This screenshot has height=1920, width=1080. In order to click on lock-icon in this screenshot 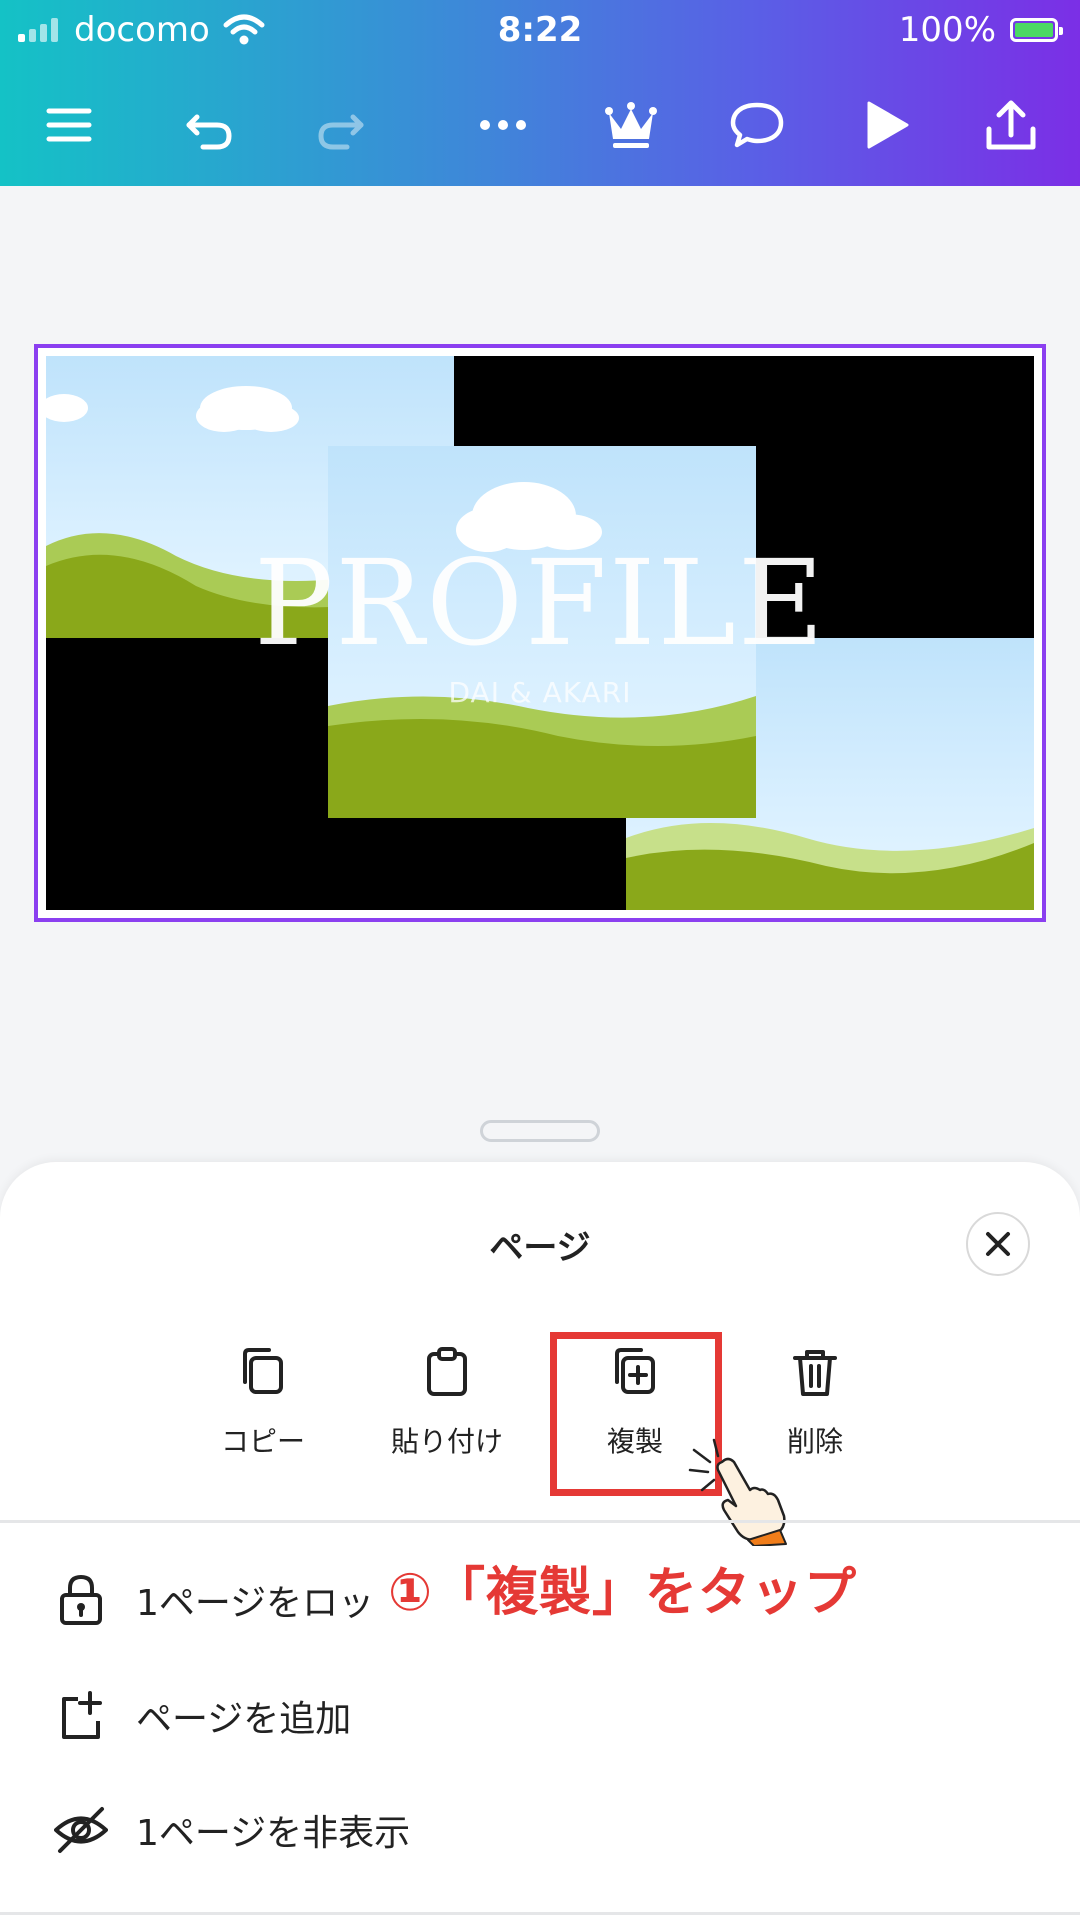, I will do `click(81, 1599)`.